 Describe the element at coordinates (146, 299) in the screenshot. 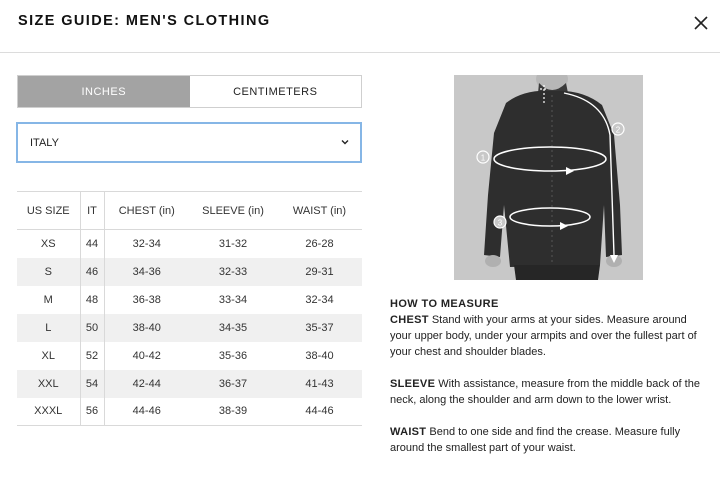

I see `chest-cell: 36-38` at that location.